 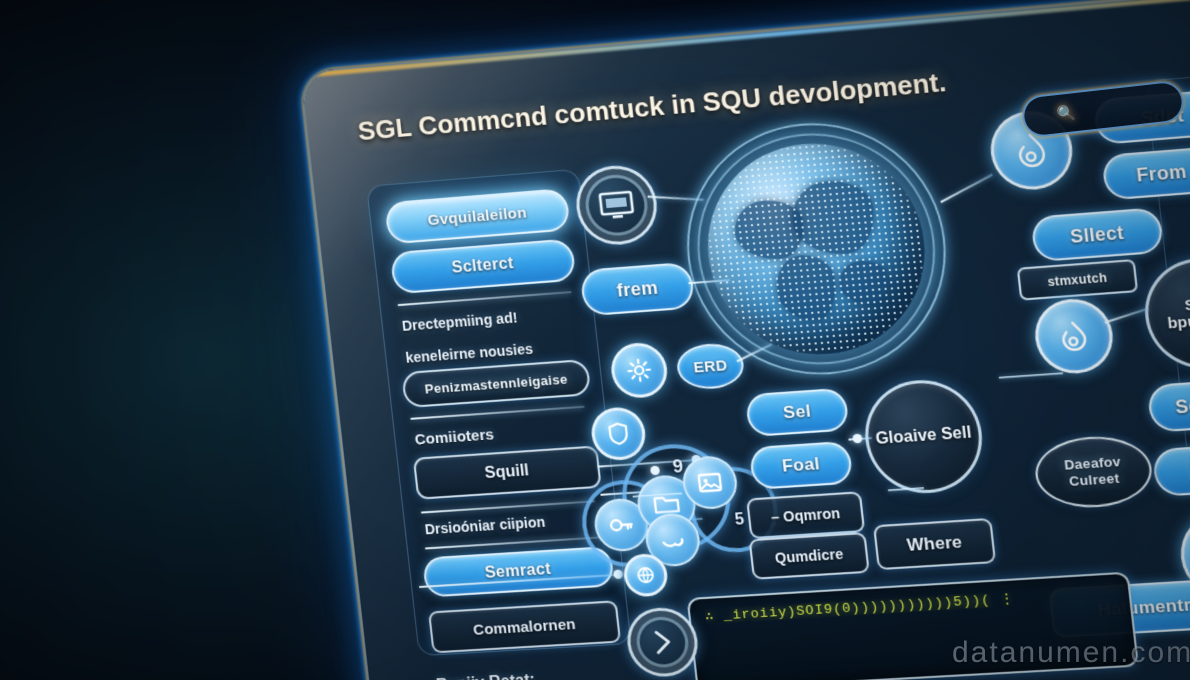 What do you see at coordinates (621, 525) in the screenshot?
I see `key-icon` at bounding box center [621, 525].